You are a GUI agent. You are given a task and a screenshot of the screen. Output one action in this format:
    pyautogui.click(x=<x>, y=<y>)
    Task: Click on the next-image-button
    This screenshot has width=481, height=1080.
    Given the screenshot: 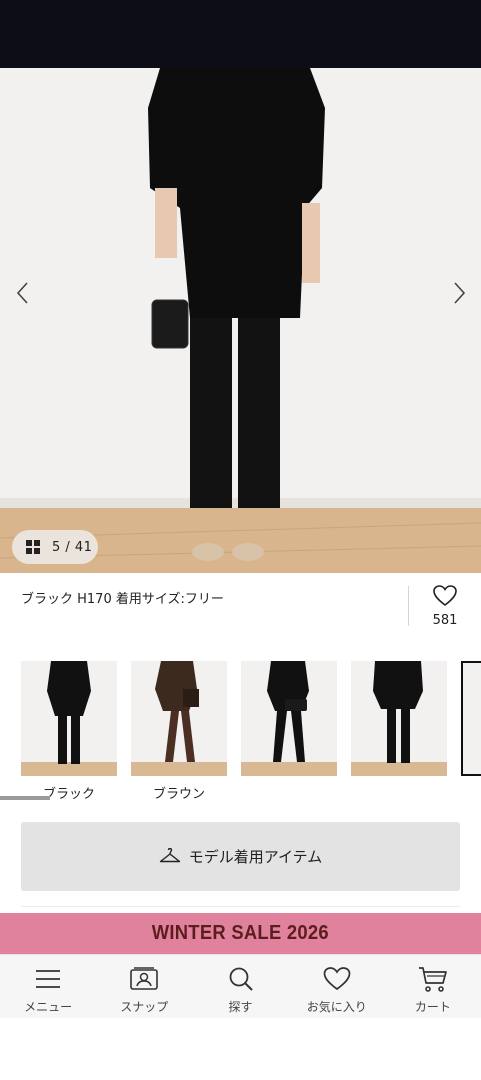 What is the action you would take?
    pyautogui.click(x=459, y=293)
    